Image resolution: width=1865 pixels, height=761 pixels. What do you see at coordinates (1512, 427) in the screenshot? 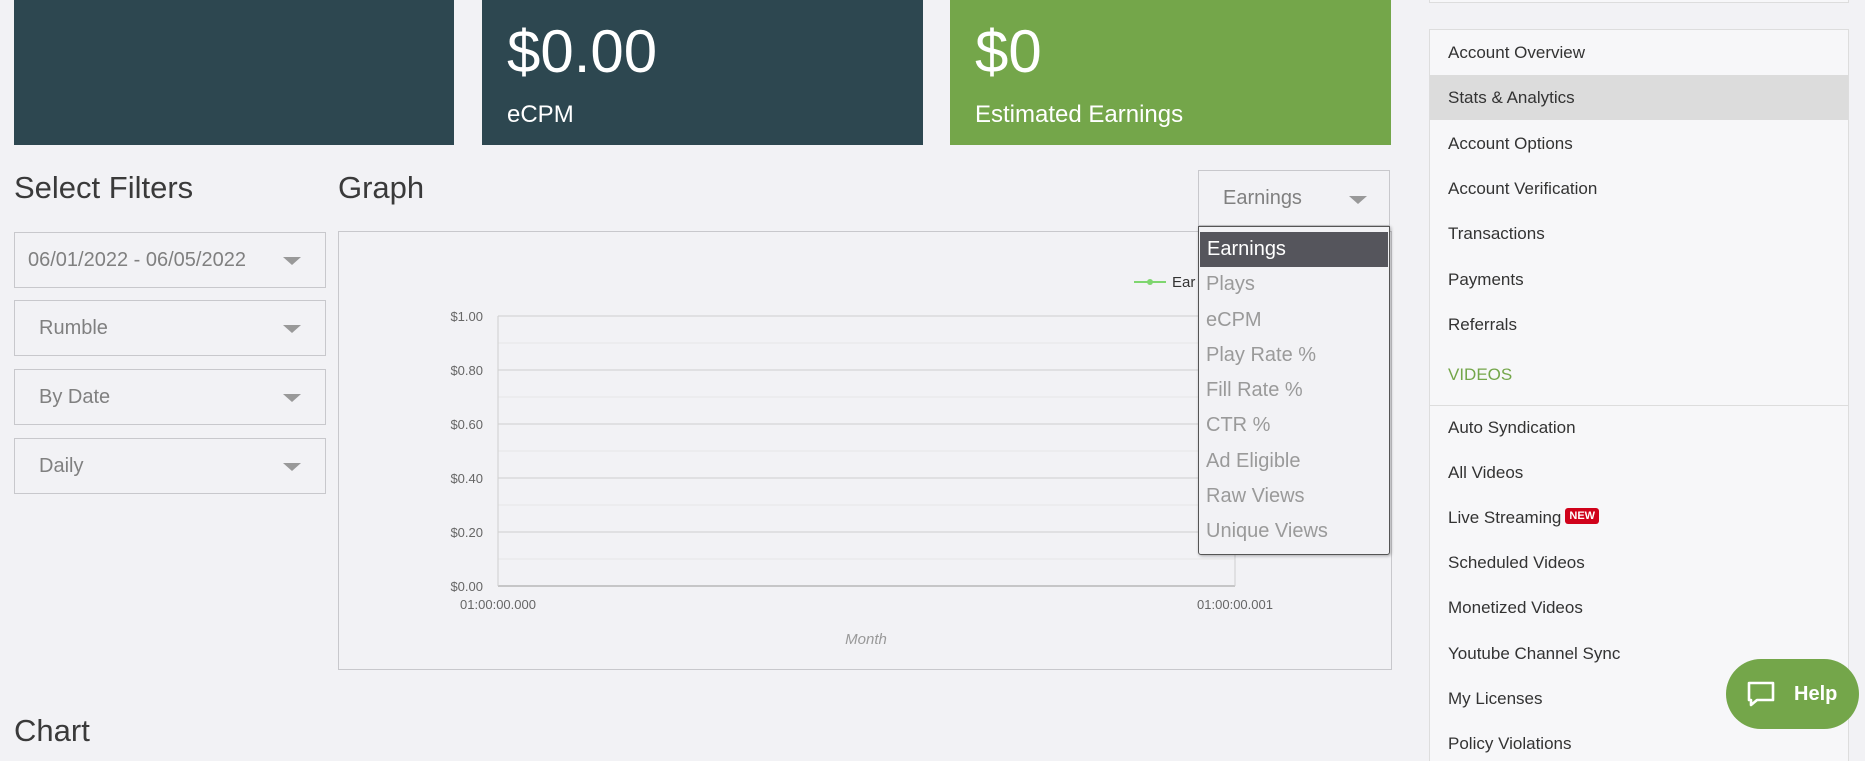
I see `sidebar-item-label: Auto Syndication` at bounding box center [1512, 427].